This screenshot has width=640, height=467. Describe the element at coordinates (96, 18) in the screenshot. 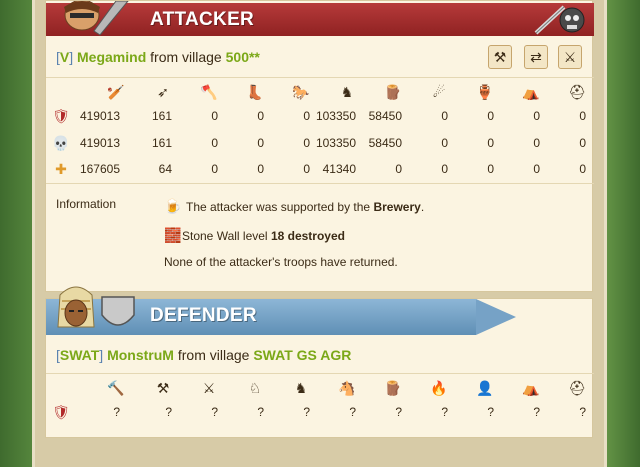

I see `attacker-avatar` at that location.